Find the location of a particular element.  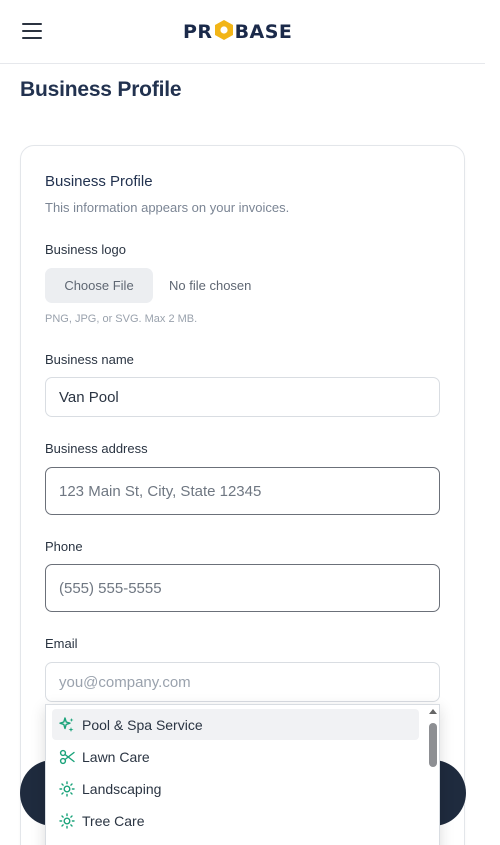

dropdown-option-pool-spa: Pool & Spa Service is located at coordinates (235, 724).